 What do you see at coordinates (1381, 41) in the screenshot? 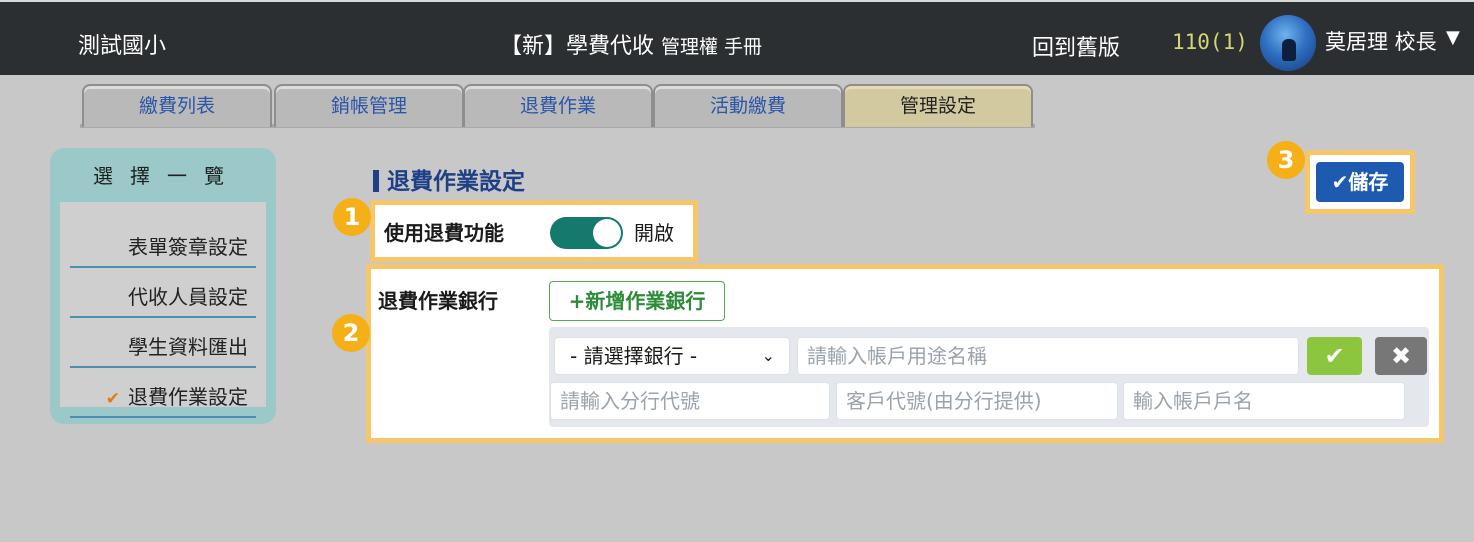
I see `user-name: 莫居理 校長` at bounding box center [1381, 41].